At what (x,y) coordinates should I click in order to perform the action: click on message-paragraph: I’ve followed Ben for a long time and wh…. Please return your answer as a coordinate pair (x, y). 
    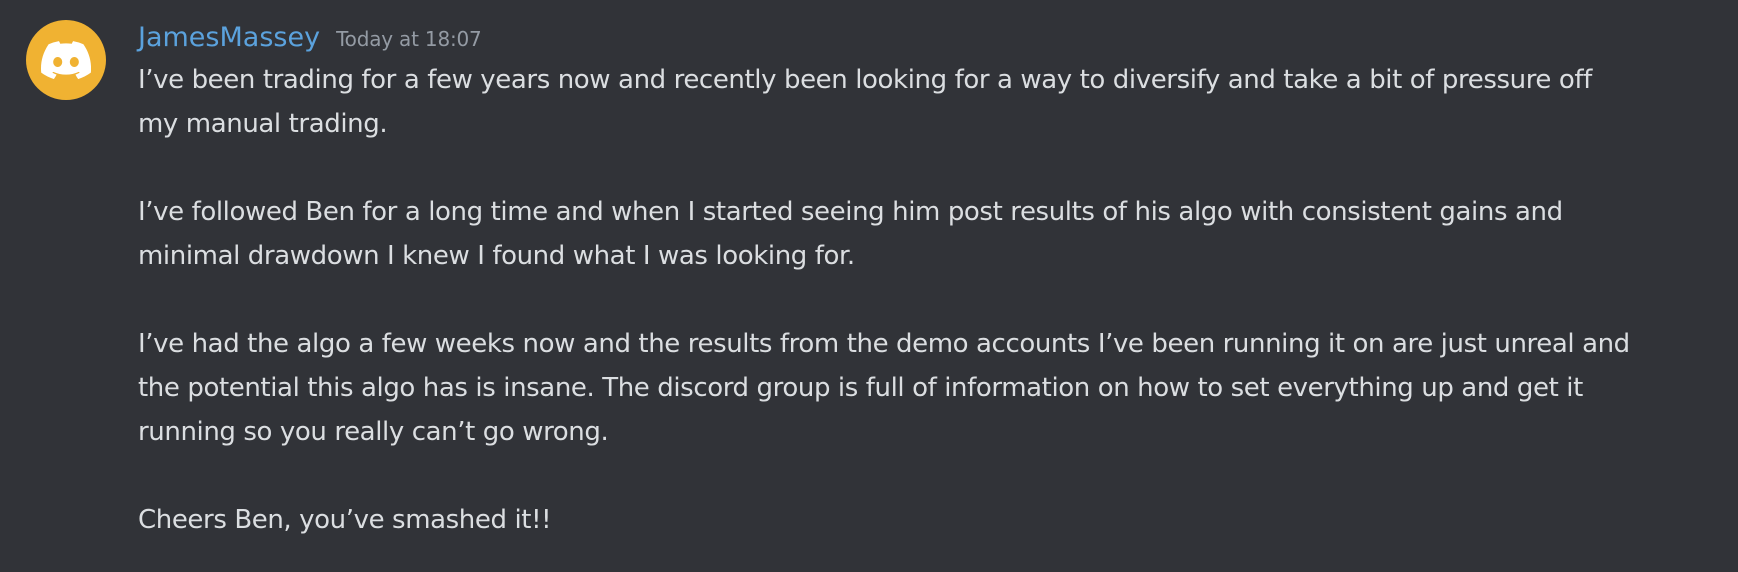
    Looking at the image, I should click on (850, 234).